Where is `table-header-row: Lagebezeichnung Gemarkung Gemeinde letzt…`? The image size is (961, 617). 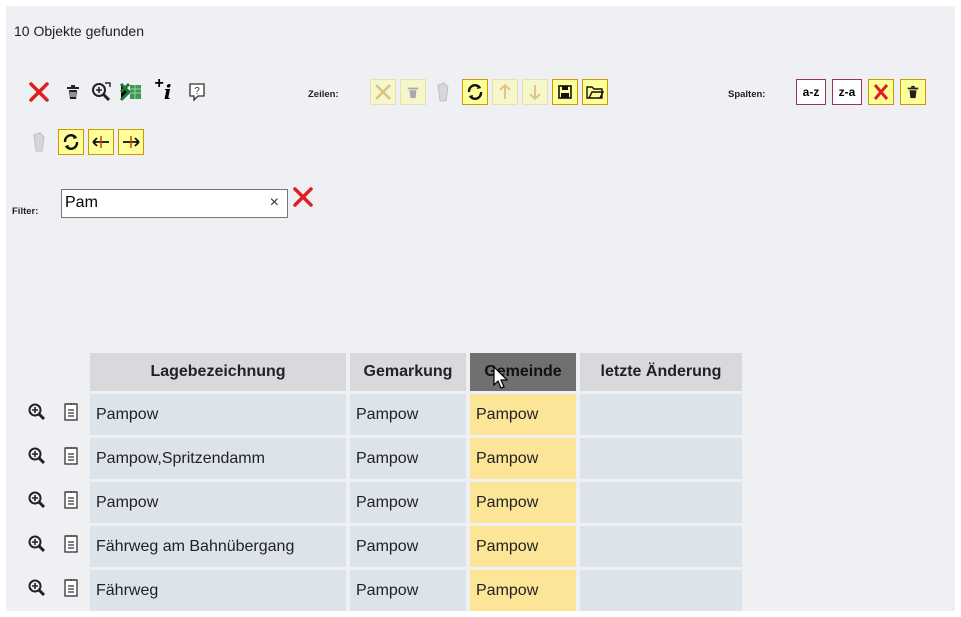 table-header-row: Lagebezeichnung Gemarkung Gemeinde letzt… is located at coordinates (382, 372).